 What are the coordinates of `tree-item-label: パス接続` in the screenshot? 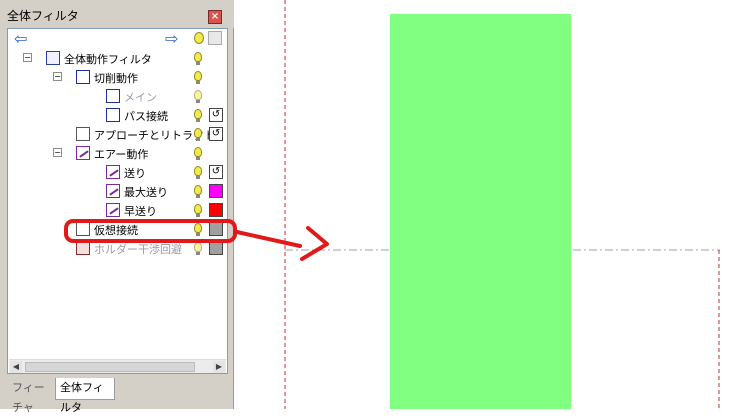 It's located at (146, 116).